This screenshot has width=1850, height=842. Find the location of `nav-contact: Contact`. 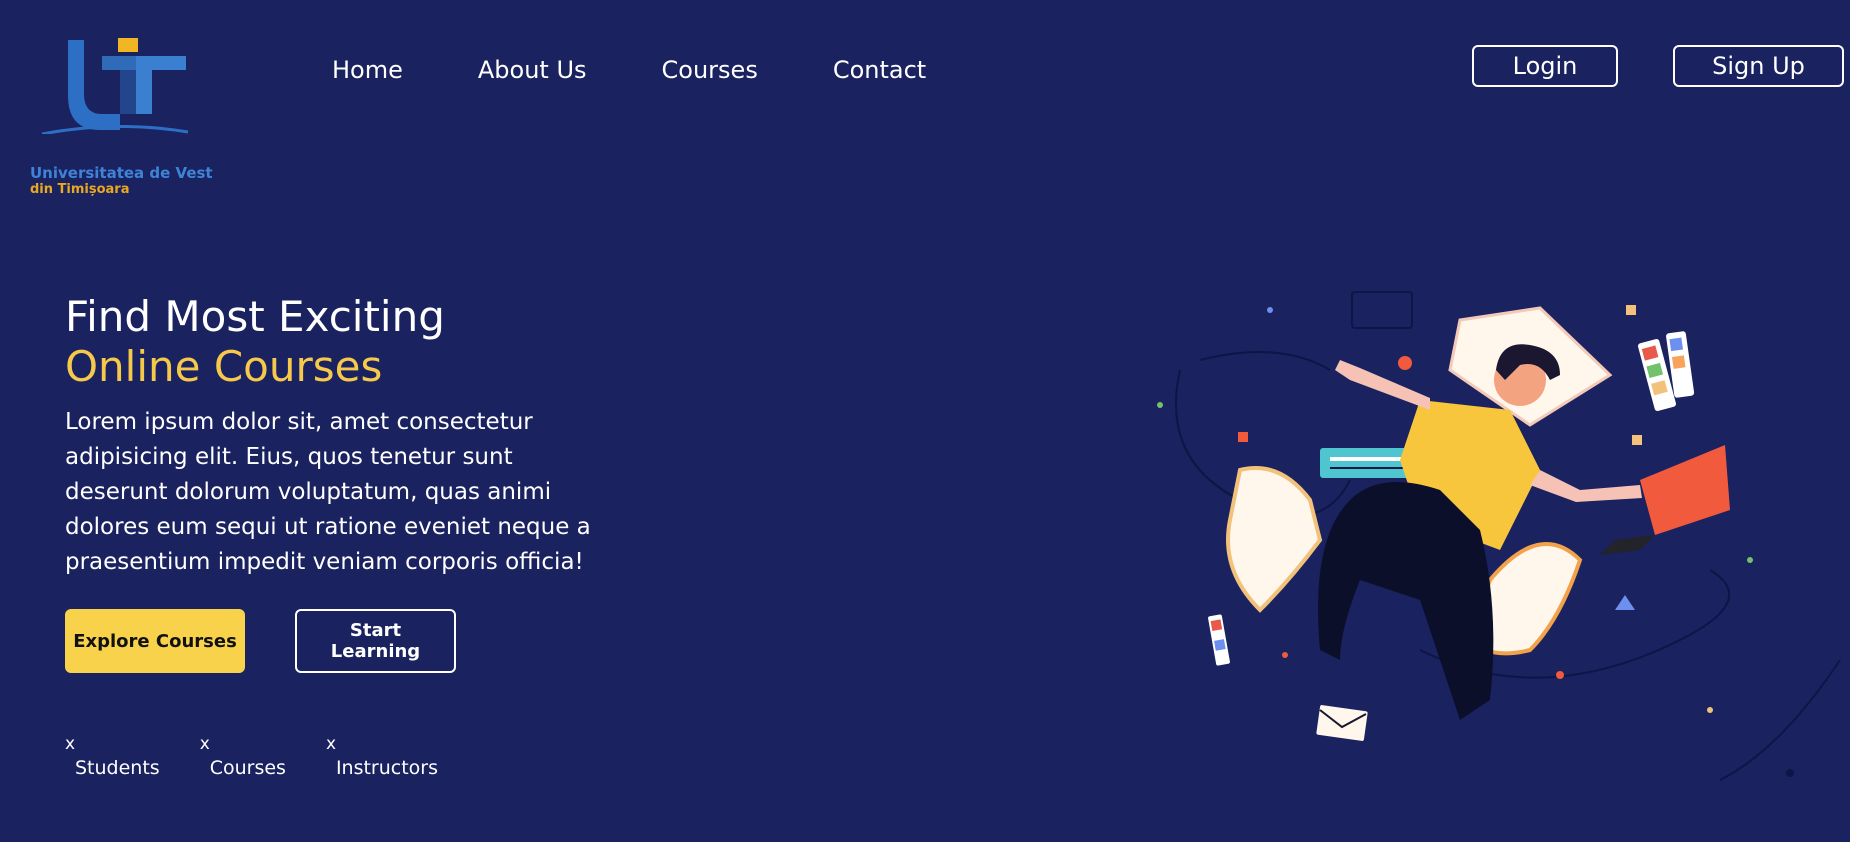

nav-contact: Contact is located at coordinates (879, 70).